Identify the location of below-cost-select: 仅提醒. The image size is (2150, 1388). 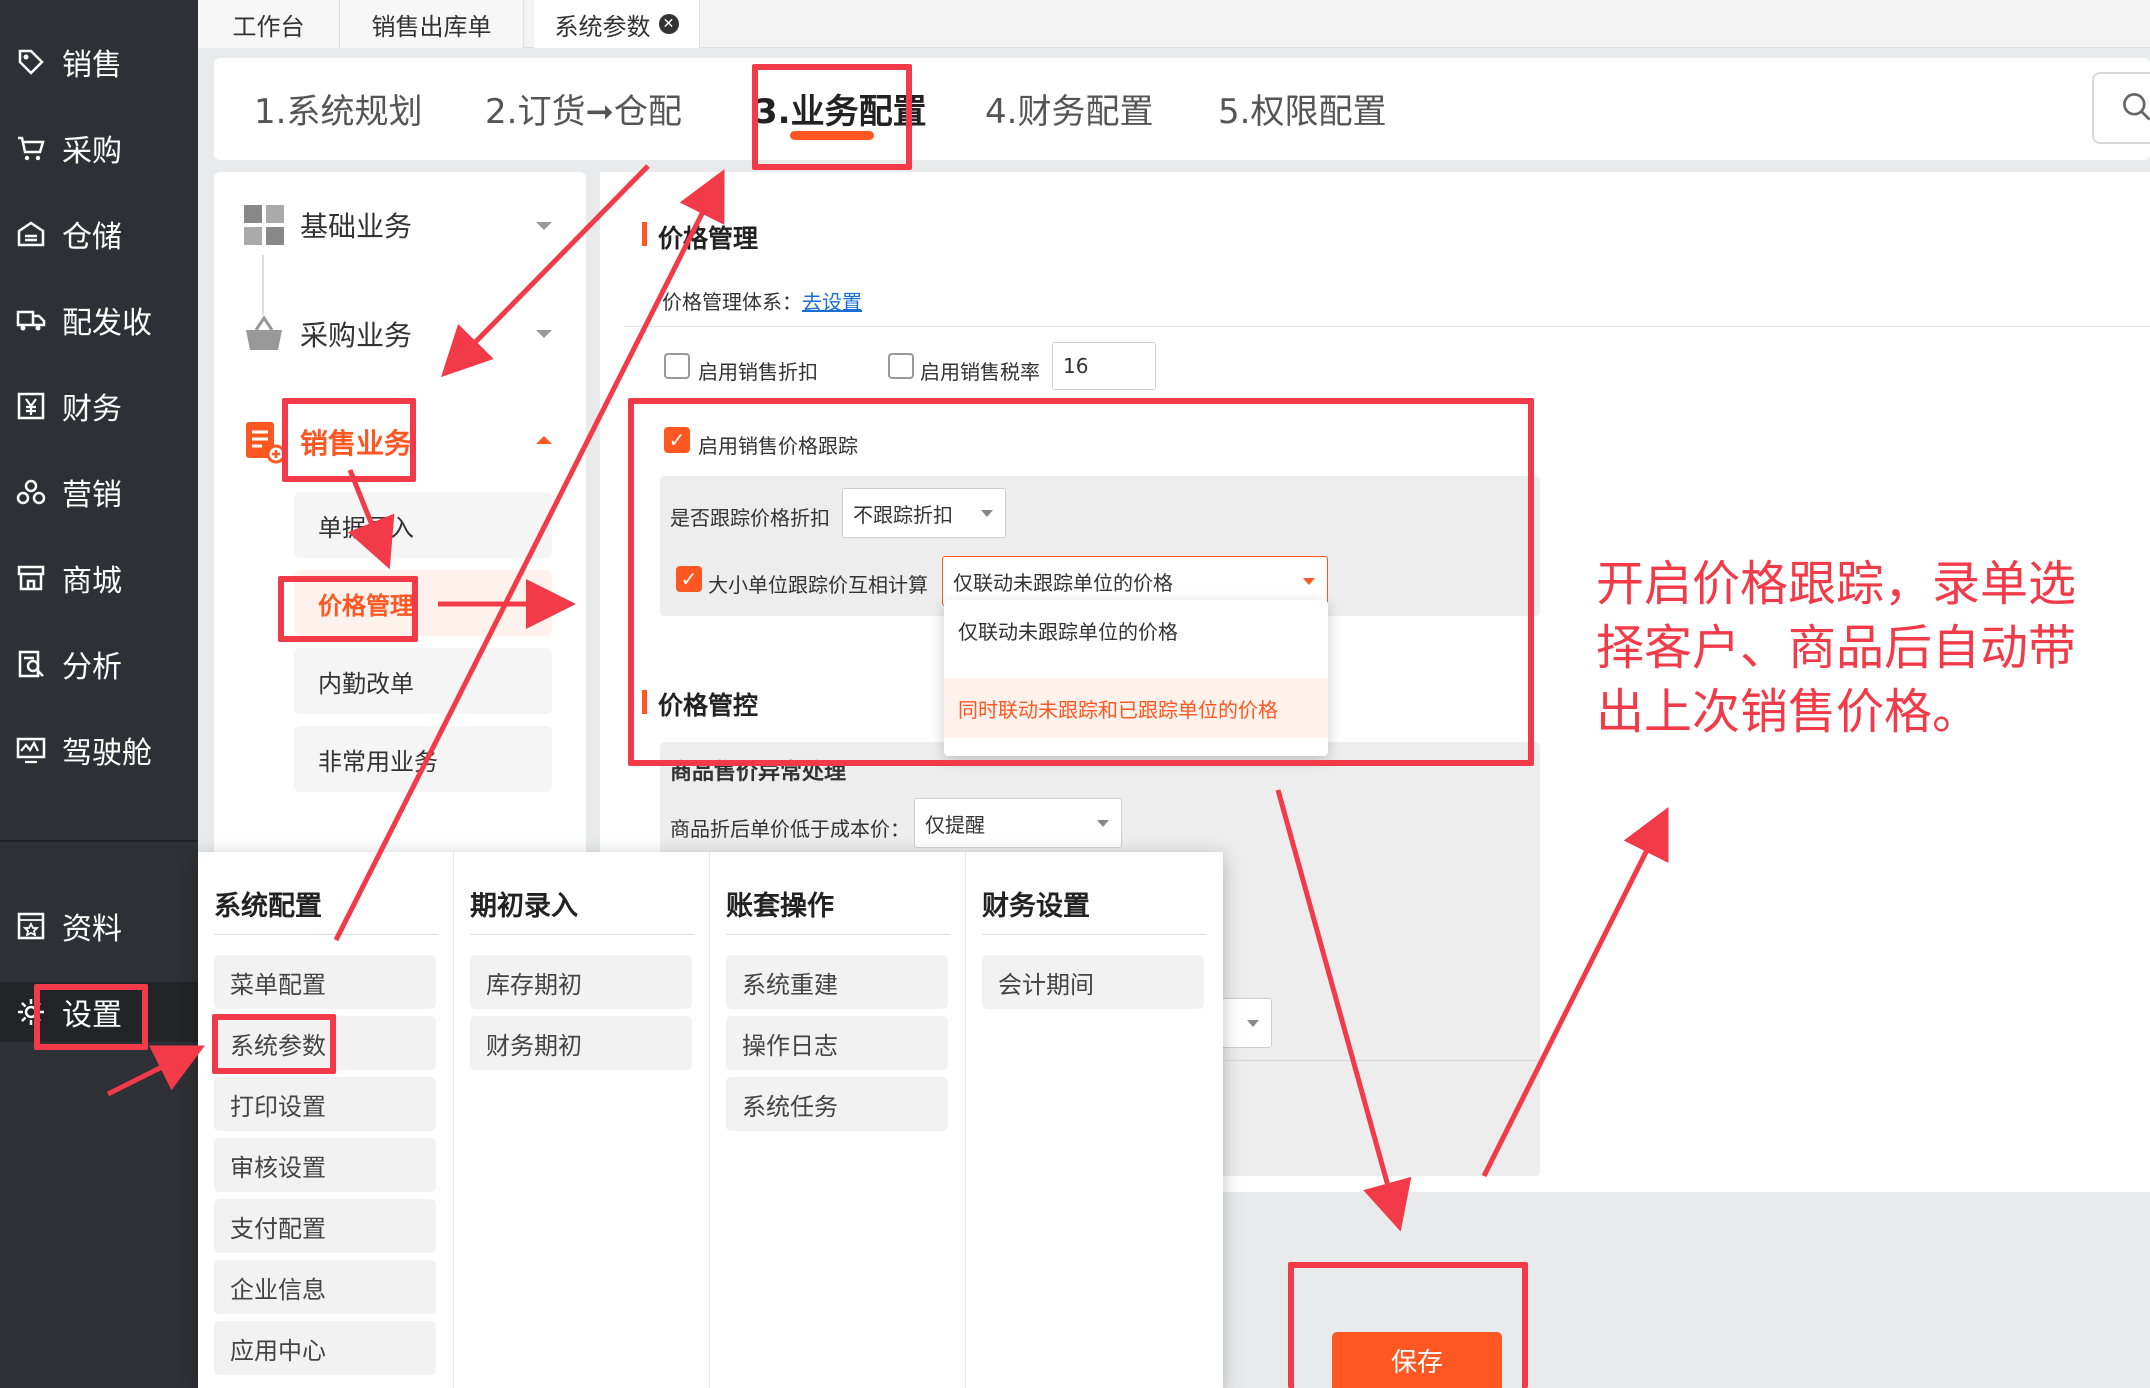
(1018, 823).